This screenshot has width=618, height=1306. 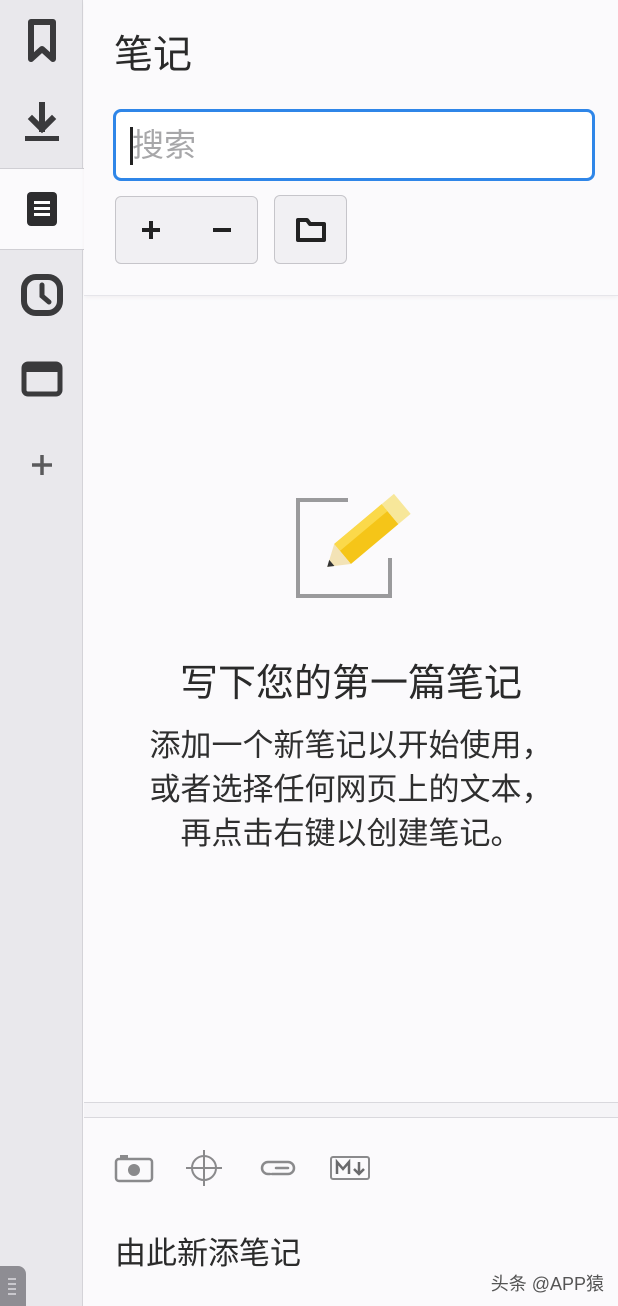 I want to click on new-folder-button, so click(x=310, y=229).